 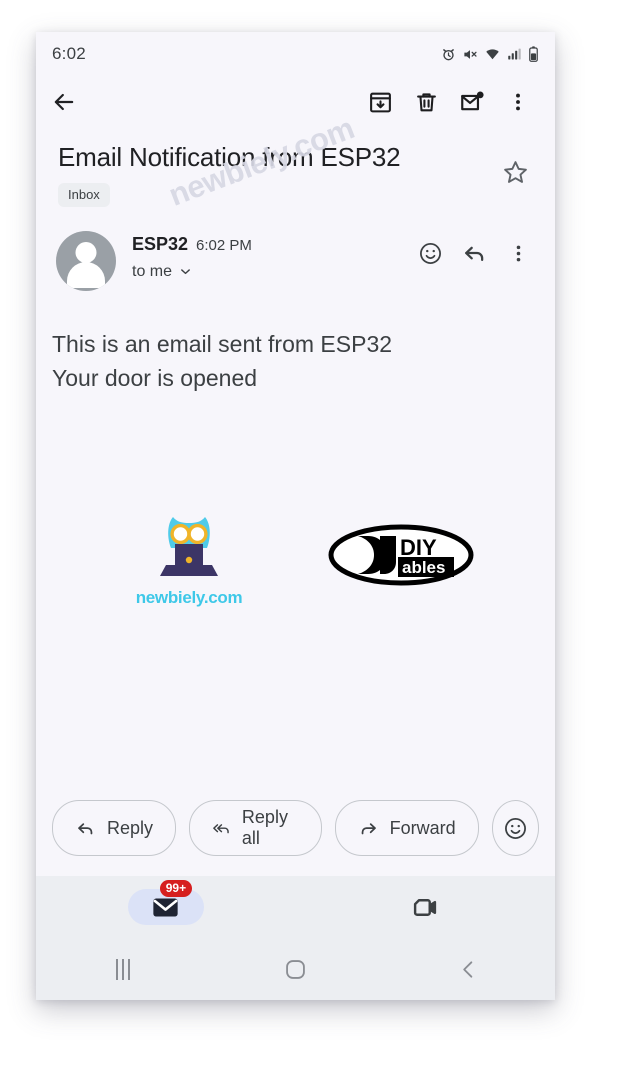 I want to click on newbiely-logo-text: newbiely.com, so click(x=189, y=597).